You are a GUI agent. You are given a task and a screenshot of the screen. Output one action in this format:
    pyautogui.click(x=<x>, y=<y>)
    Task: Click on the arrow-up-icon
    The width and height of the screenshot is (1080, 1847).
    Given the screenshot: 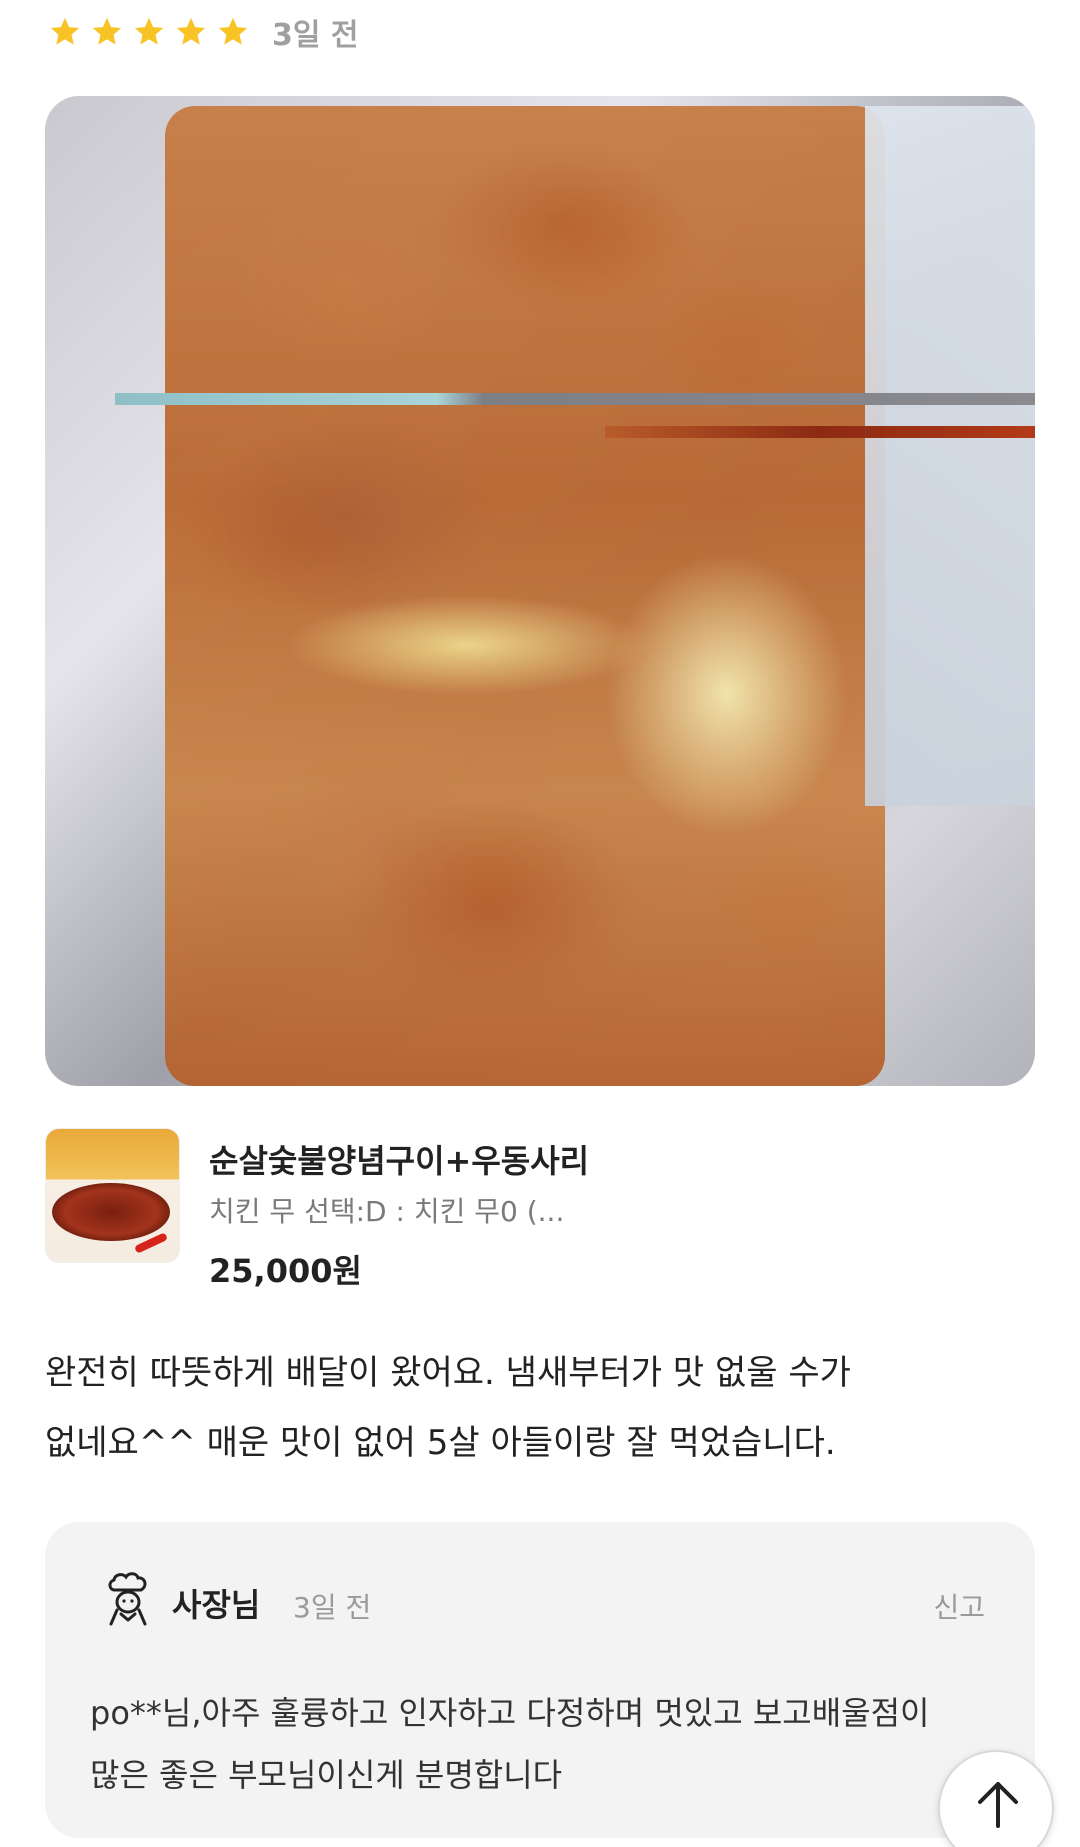 What is the action you would take?
    pyautogui.click(x=998, y=1805)
    